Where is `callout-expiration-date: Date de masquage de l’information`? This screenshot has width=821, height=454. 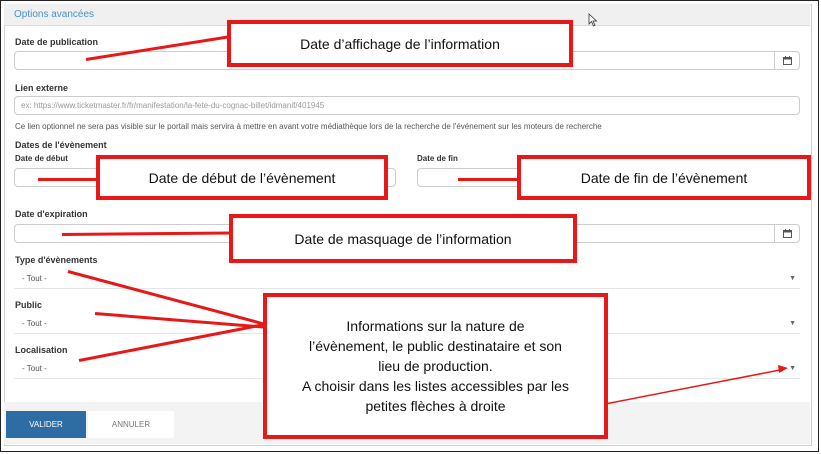 callout-expiration-date: Date de masquage de l’information is located at coordinates (403, 238).